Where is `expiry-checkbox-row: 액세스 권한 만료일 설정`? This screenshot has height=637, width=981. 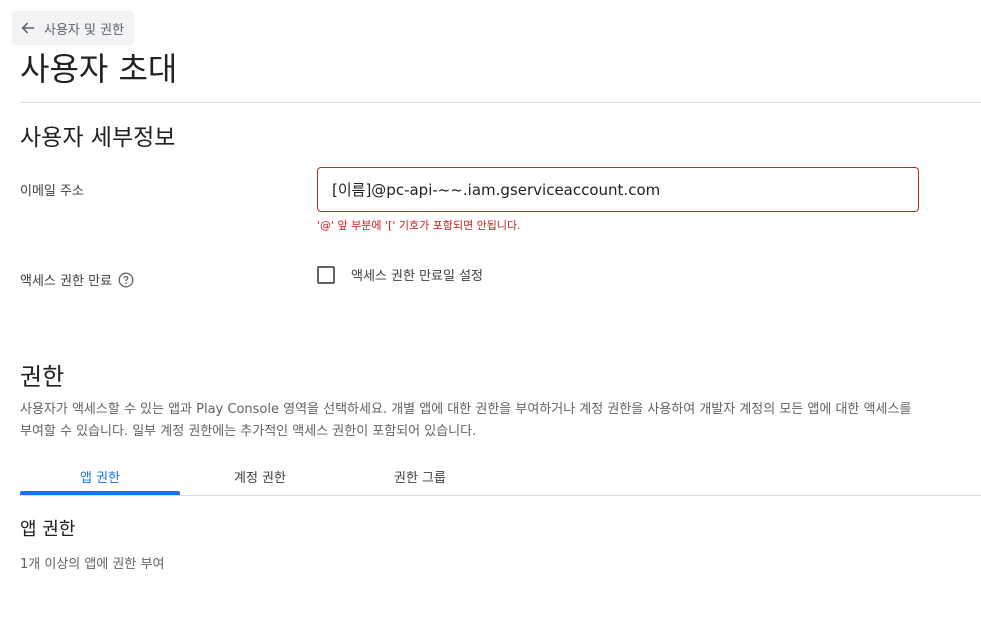 expiry-checkbox-row: 액세스 권한 만료일 설정 is located at coordinates (400, 274).